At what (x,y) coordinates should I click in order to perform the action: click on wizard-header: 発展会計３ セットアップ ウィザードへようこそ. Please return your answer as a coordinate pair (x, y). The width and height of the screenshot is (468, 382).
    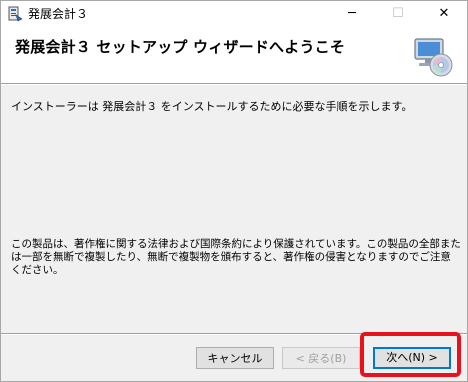
    Looking at the image, I should click on (234, 55).